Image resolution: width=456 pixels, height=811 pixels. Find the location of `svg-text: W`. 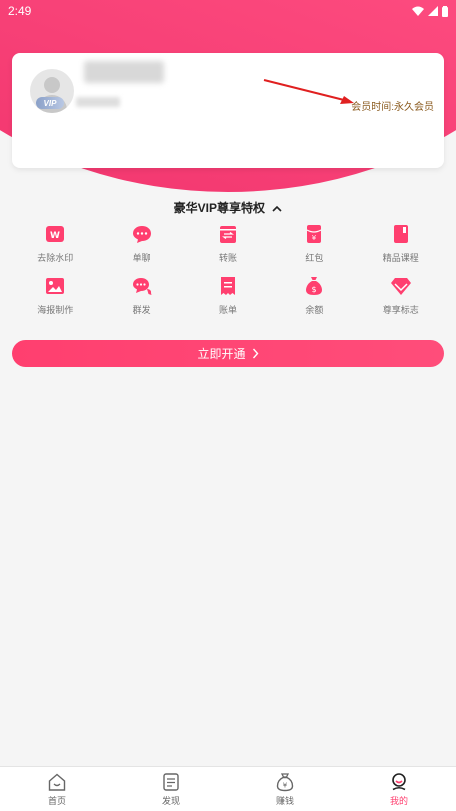

svg-text: W is located at coordinates (55, 236).